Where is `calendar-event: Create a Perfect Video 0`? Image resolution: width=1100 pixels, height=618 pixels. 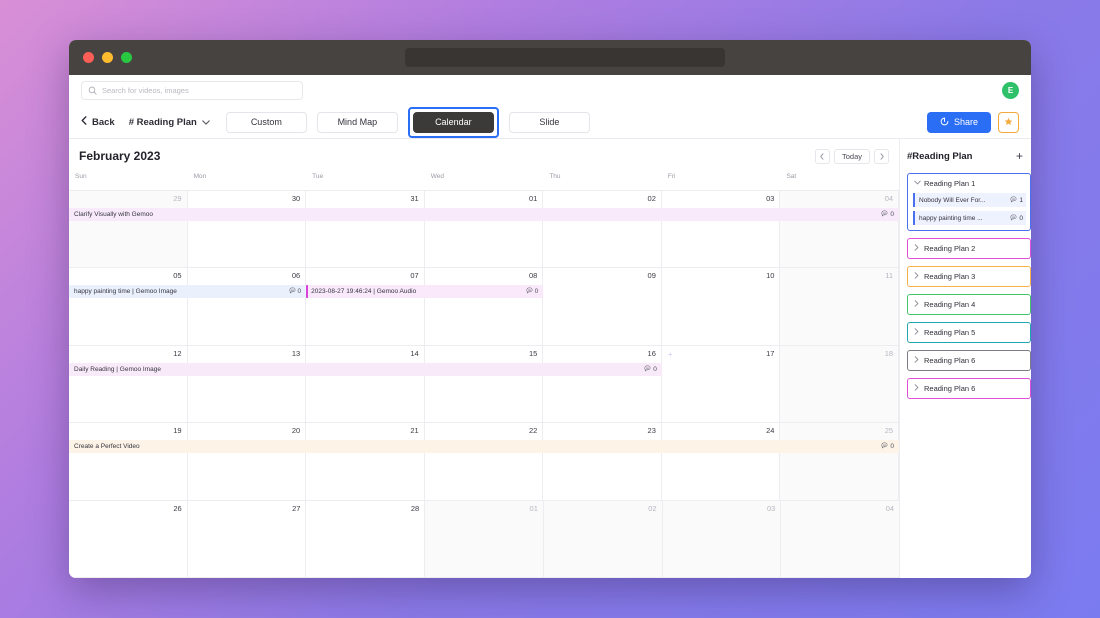
calendar-event: Create a Perfect Video 0 is located at coordinates (484, 447).